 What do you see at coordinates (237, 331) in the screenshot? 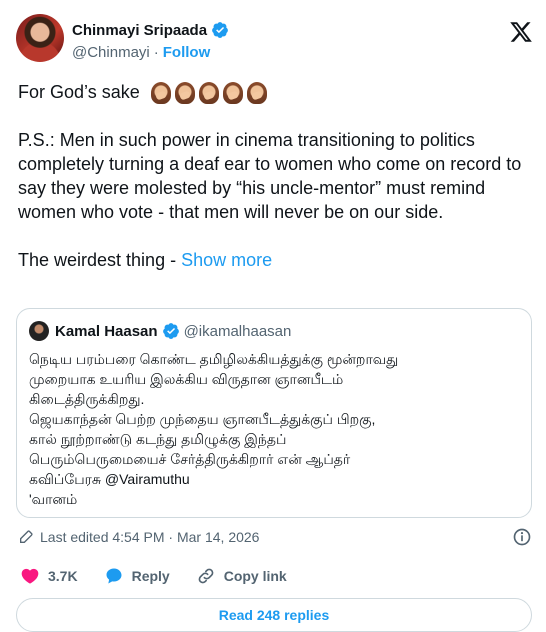
I see `quoted-handle: @ikamalhaasan` at bounding box center [237, 331].